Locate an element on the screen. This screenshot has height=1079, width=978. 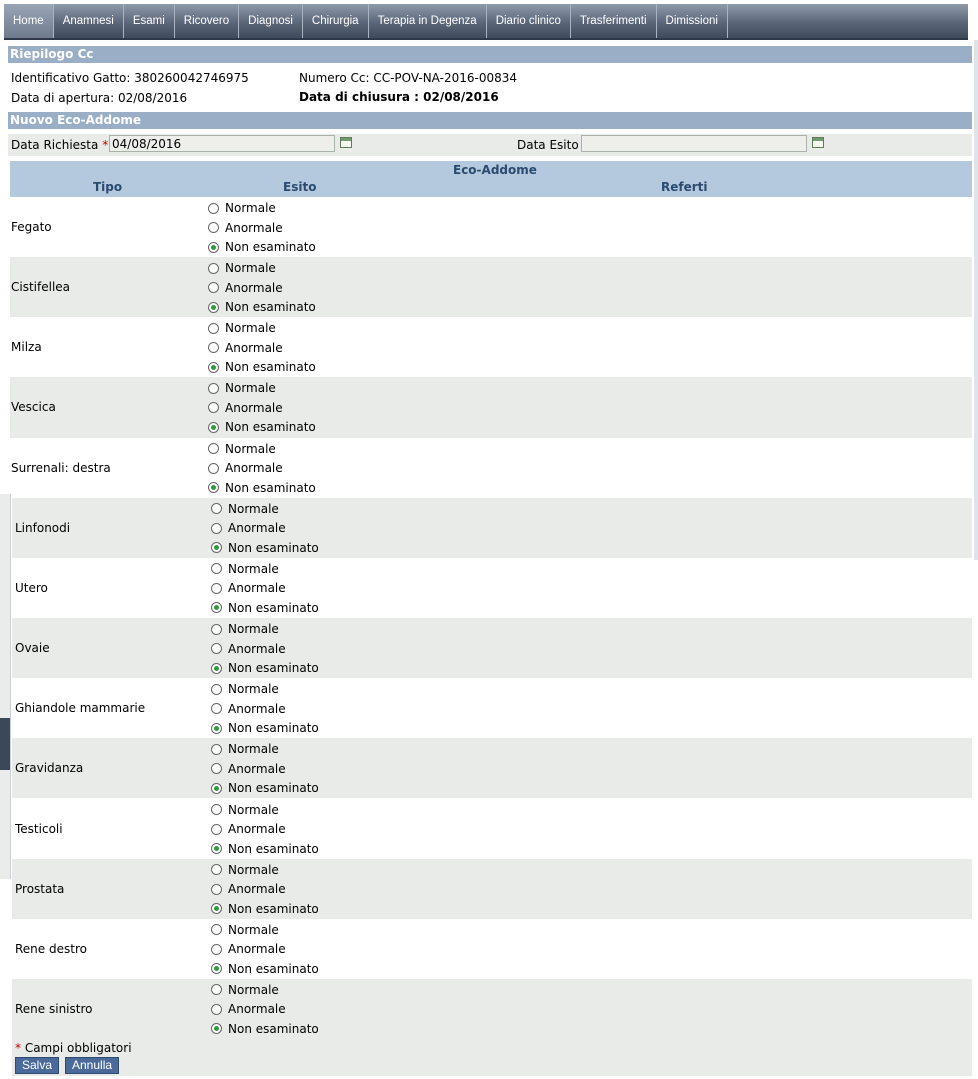
nav-item-chirurgia: Chirurgia is located at coordinates (336, 21).